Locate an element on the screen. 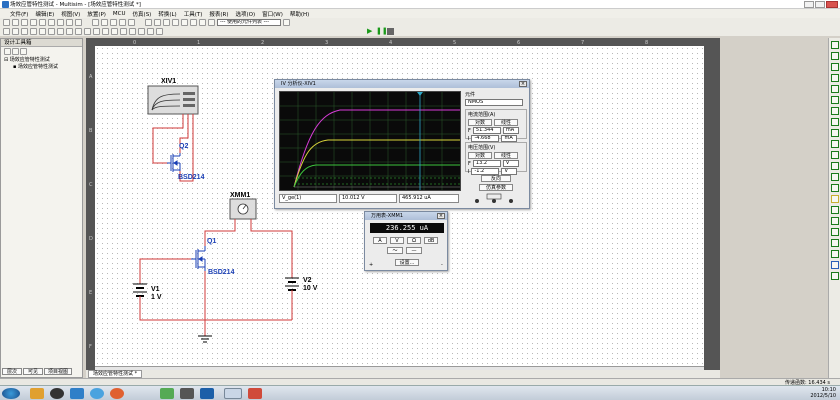 The height and width of the screenshot is (400, 840). source-icon is located at coordinates (6, 31).